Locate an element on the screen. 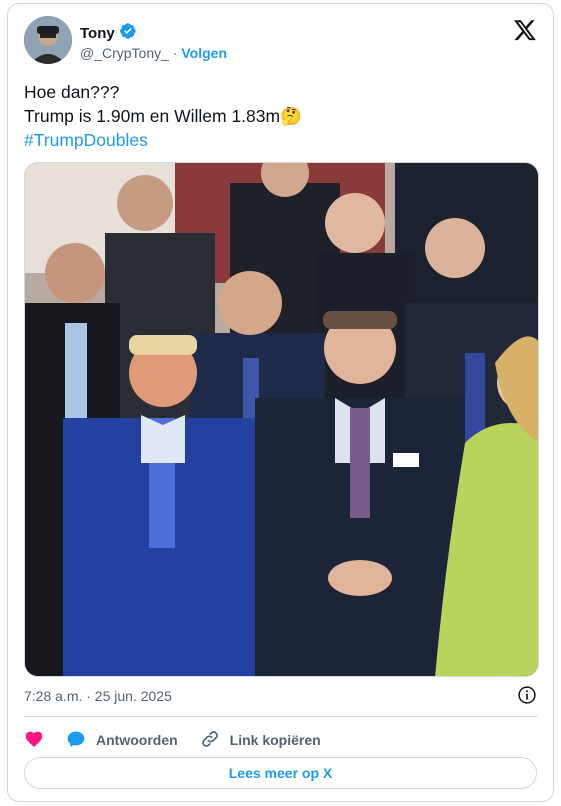  tweet-actions: Antwoorden Link kopiëren is located at coordinates (183, 740).